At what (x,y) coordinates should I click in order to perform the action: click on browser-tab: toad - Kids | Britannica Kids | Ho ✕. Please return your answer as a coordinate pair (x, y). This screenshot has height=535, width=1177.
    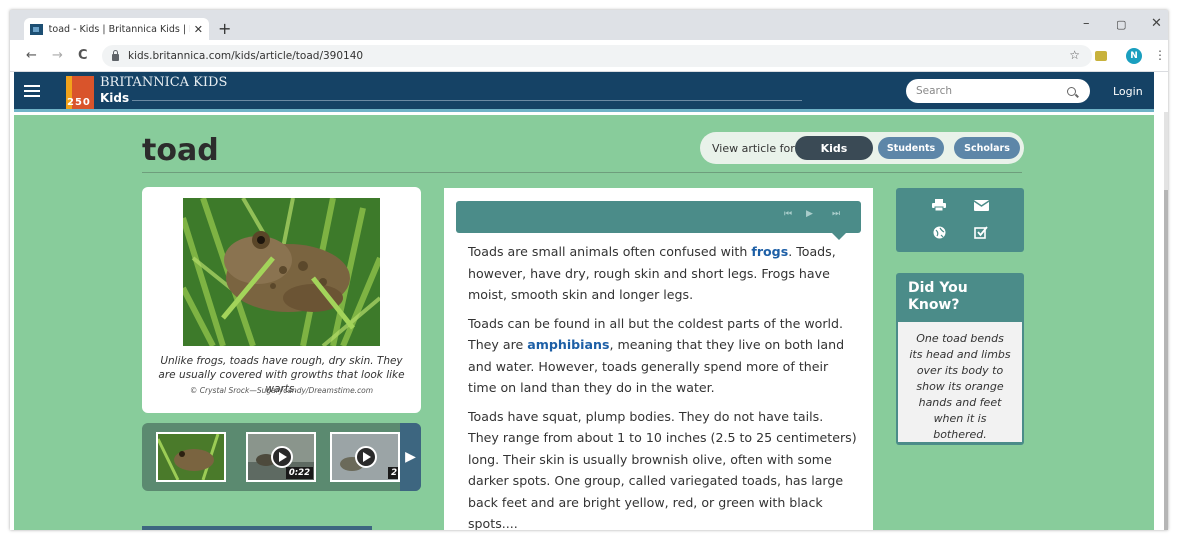
    Looking at the image, I should click on (116, 29).